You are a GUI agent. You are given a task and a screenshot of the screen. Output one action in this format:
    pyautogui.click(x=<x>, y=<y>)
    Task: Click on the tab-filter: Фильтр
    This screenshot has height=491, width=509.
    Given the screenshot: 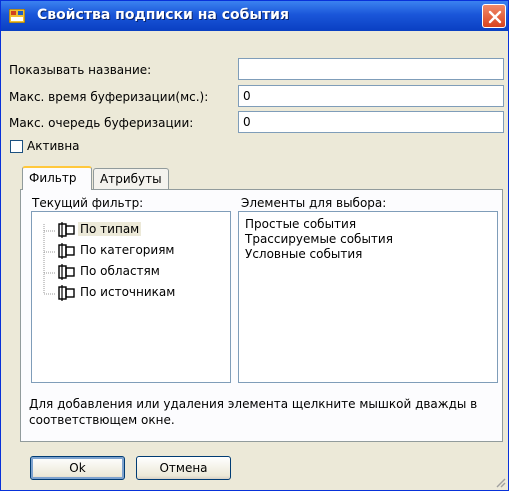 What is the action you would take?
    pyautogui.click(x=57, y=178)
    